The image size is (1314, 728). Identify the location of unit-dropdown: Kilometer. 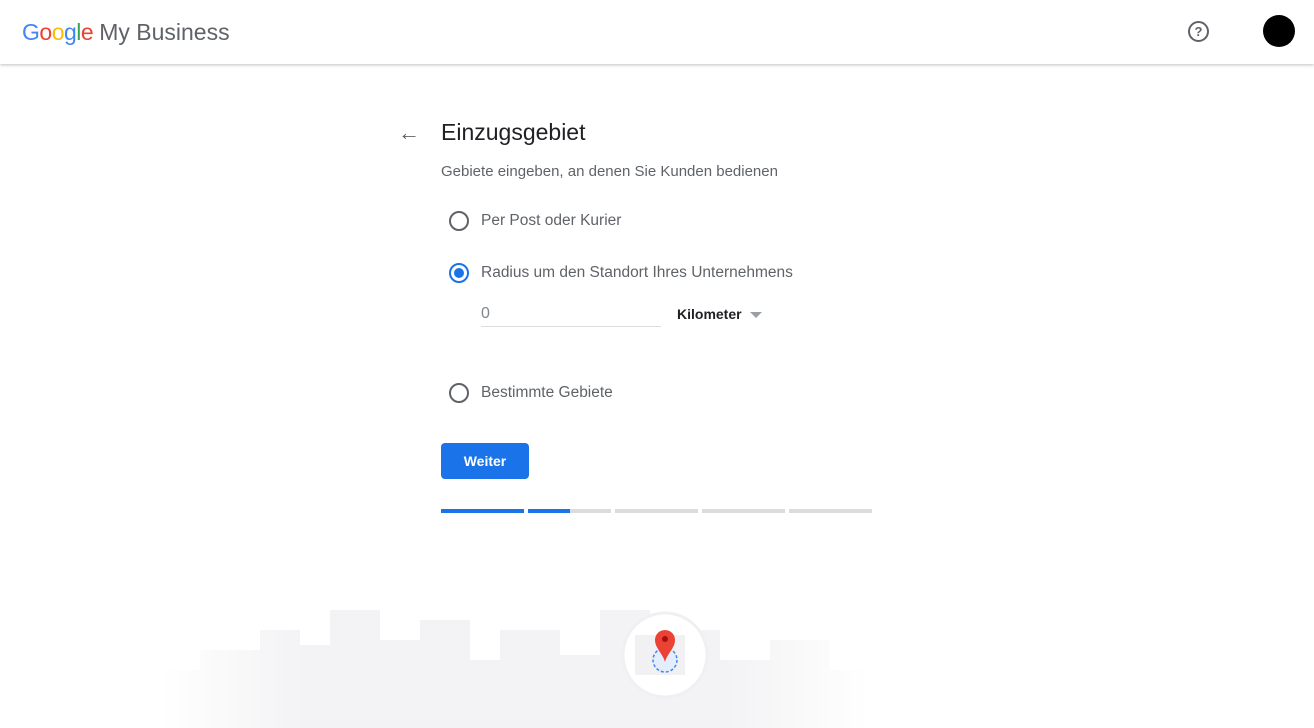
(719, 314).